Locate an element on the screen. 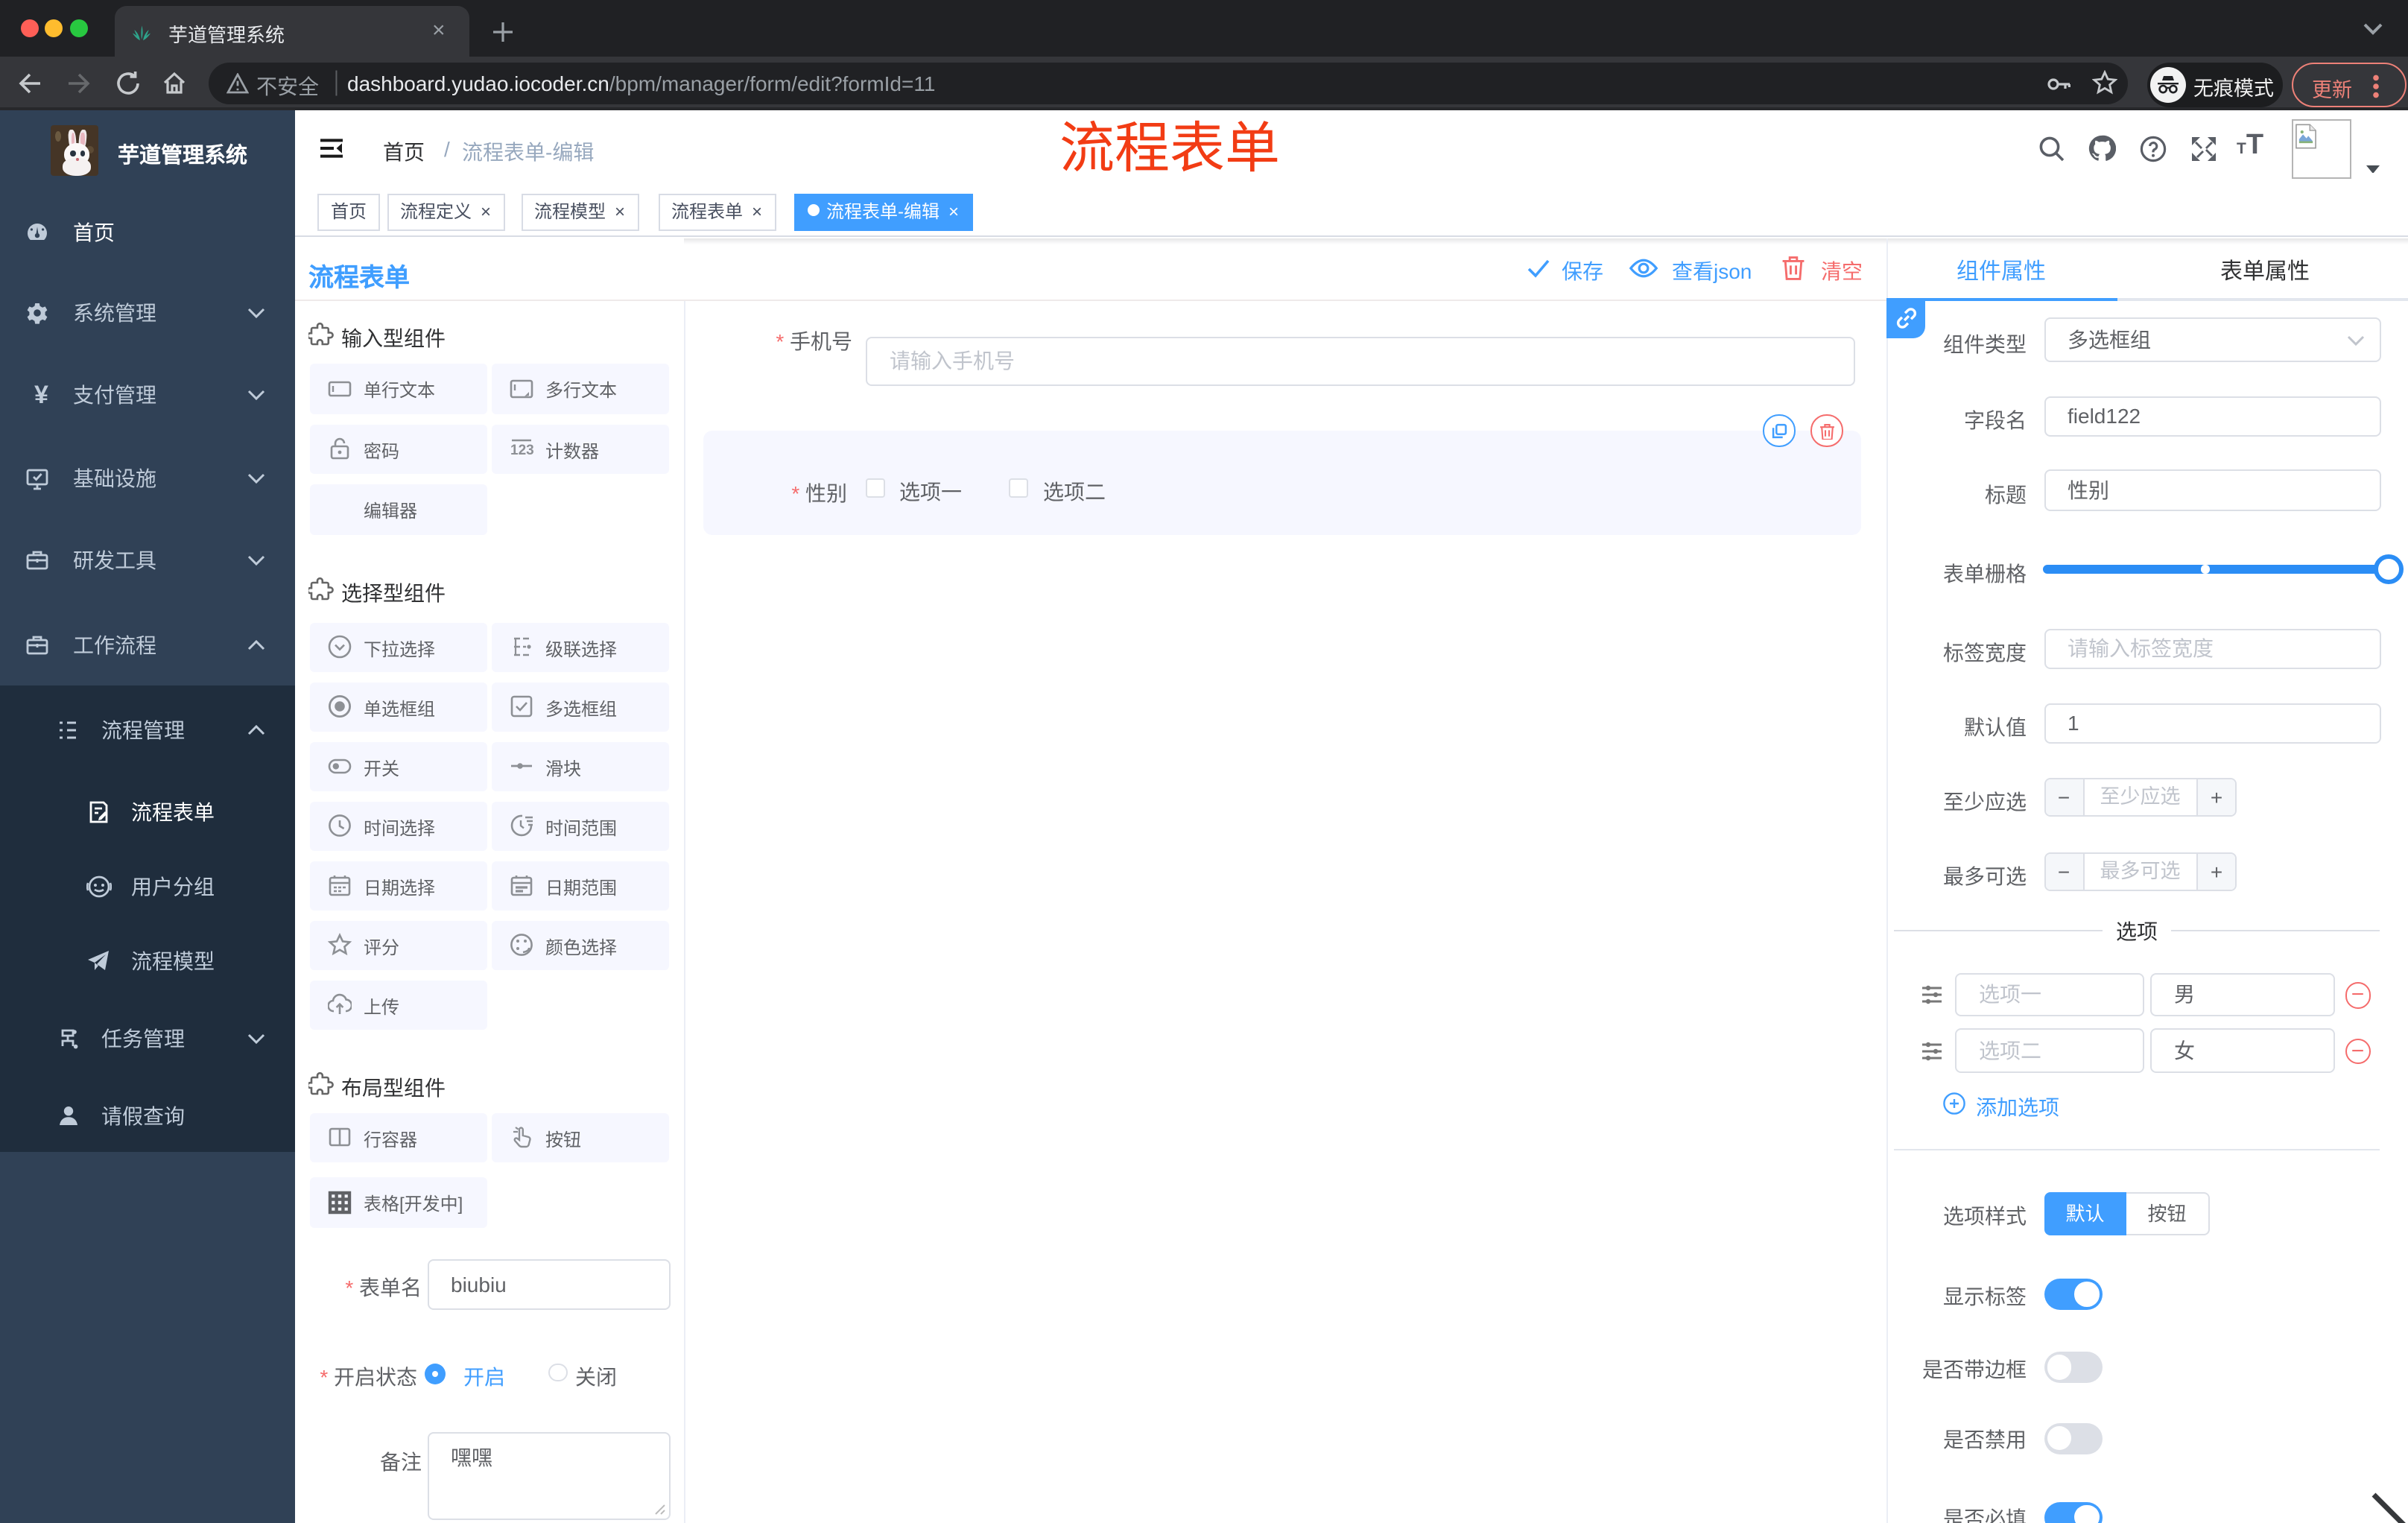  svg-text: 123 is located at coordinates (521, 450).